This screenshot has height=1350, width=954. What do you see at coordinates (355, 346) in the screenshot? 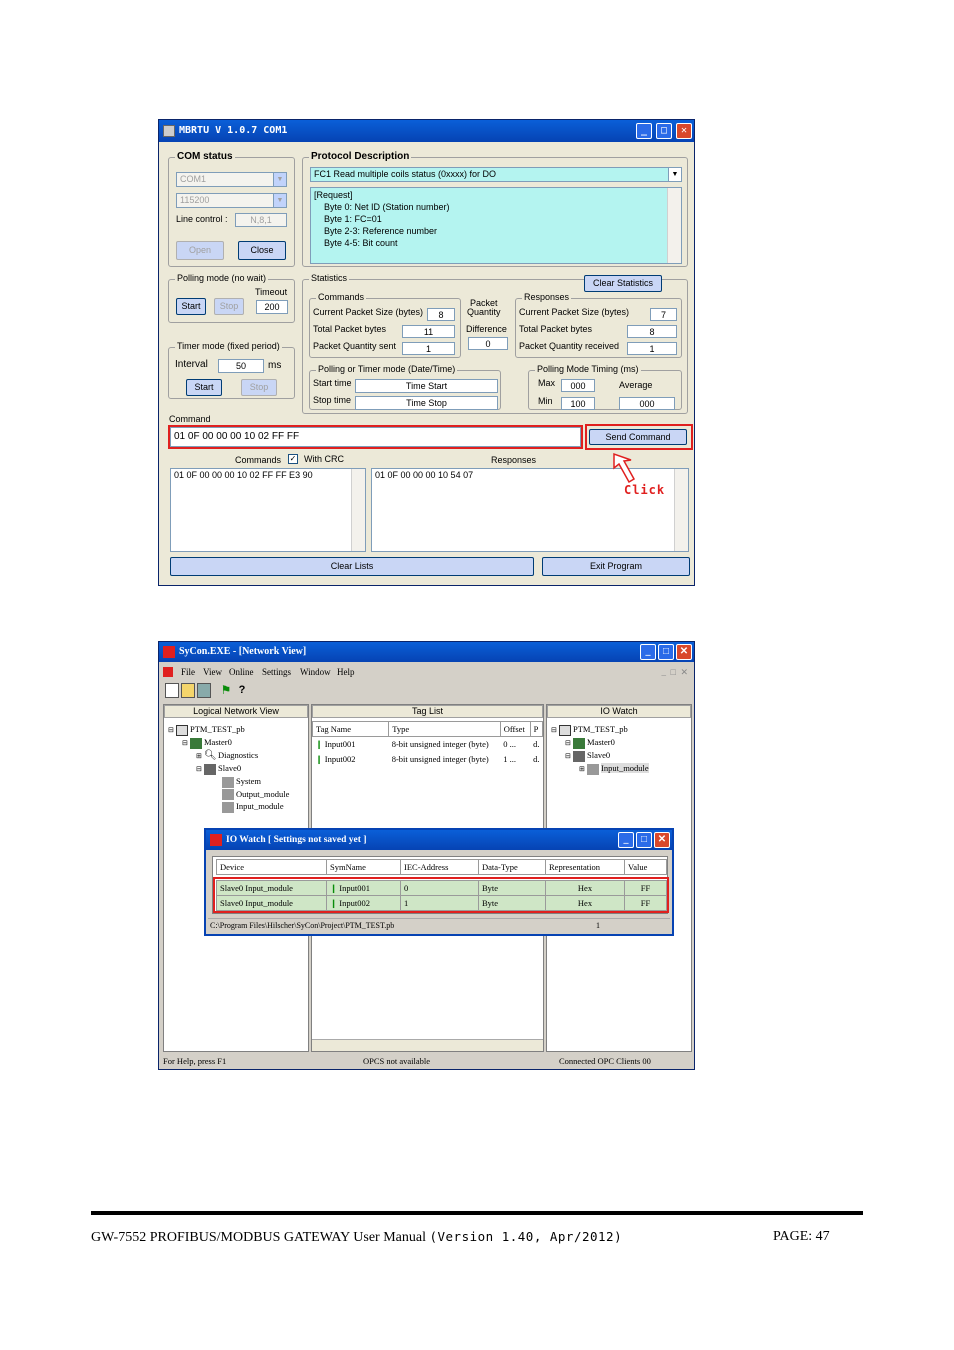
I see `pqs-label: Packet Quantity sent` at bounding box center [355, 346].